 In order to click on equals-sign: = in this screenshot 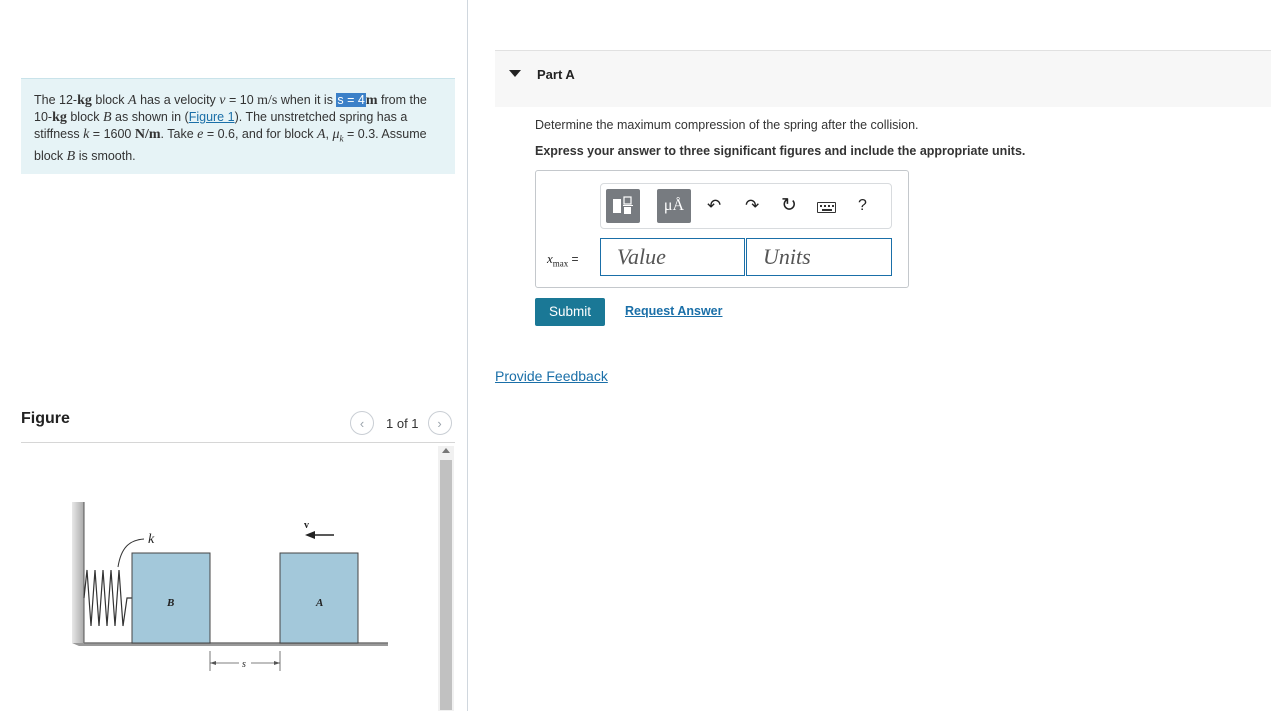, I will do `click(575, 259)`.